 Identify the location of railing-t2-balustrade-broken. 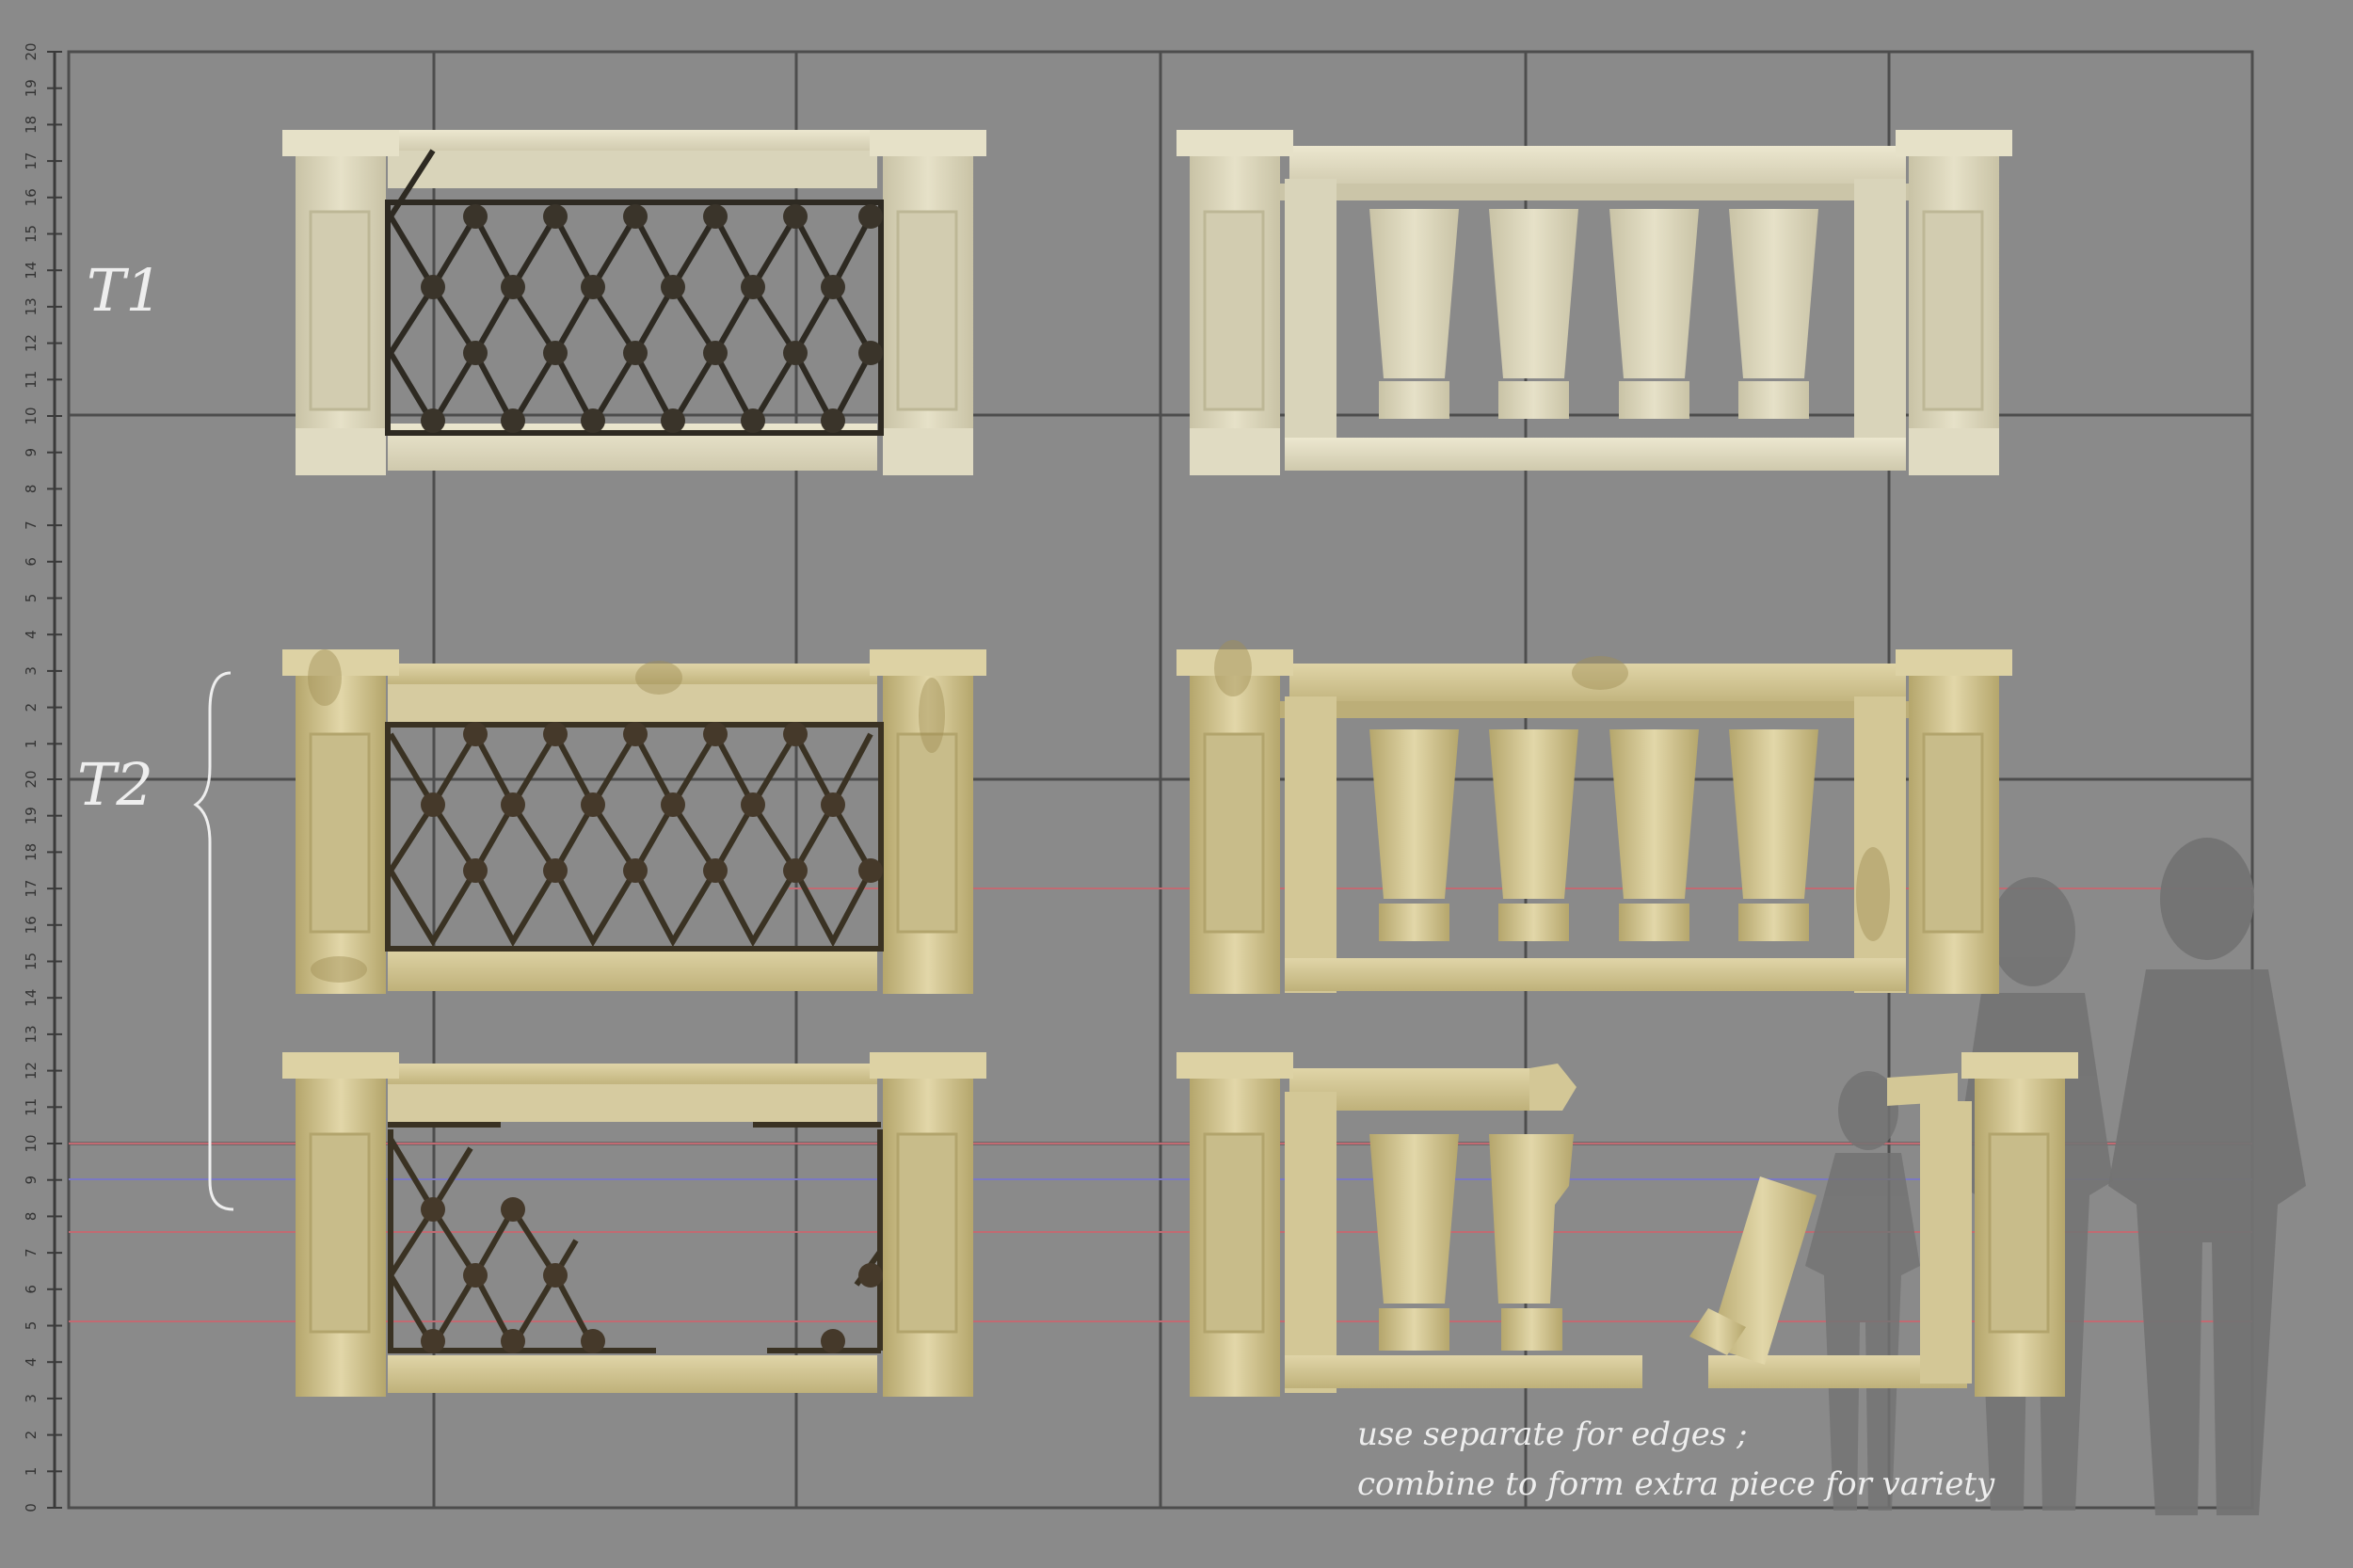
(1627, 1224).